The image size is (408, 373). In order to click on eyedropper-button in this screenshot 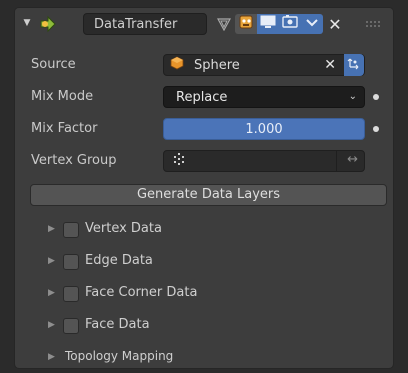, I will do `click(354, 65)`.